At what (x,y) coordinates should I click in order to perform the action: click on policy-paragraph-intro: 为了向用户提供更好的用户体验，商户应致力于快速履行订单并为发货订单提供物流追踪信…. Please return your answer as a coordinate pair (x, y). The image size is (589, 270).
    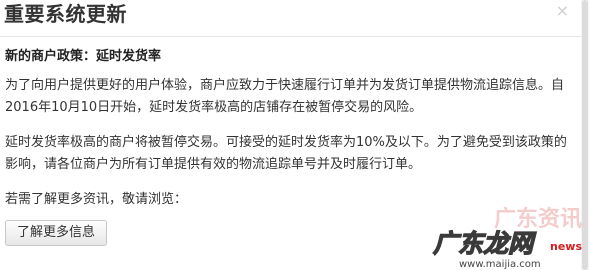
    Looking at the image, I should click on (285, 96).